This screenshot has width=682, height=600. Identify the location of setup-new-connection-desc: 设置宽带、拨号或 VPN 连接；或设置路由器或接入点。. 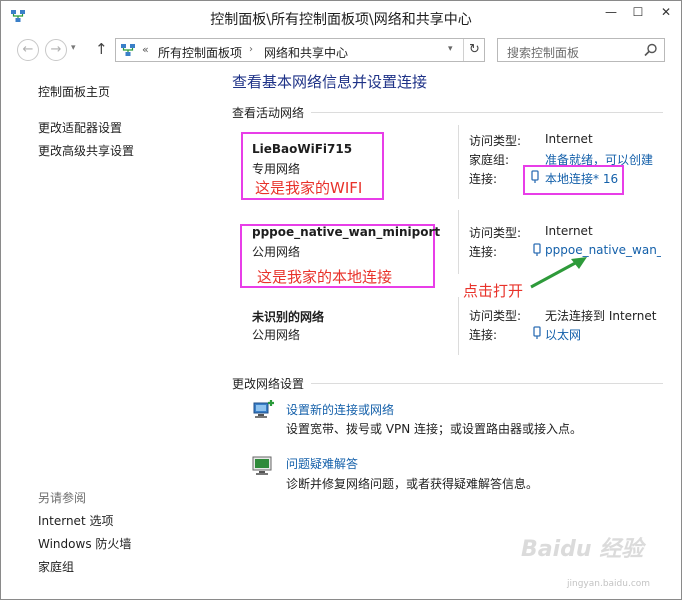
(434, 429).